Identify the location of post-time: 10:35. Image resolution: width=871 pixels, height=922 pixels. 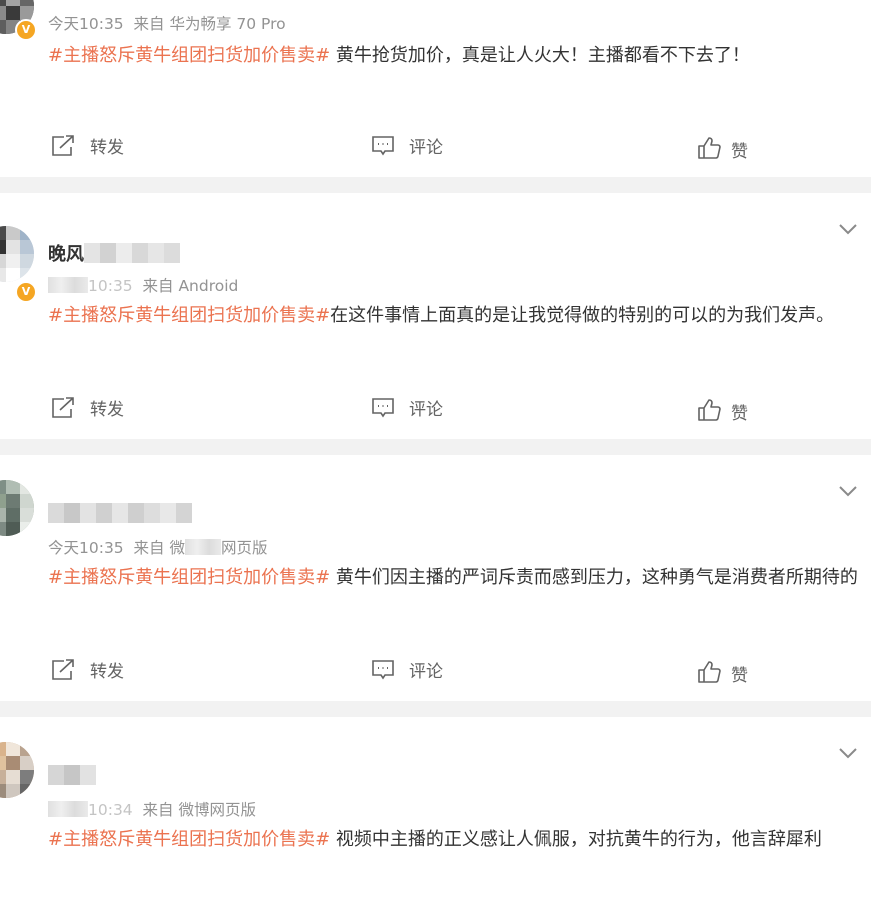
(110, 286).